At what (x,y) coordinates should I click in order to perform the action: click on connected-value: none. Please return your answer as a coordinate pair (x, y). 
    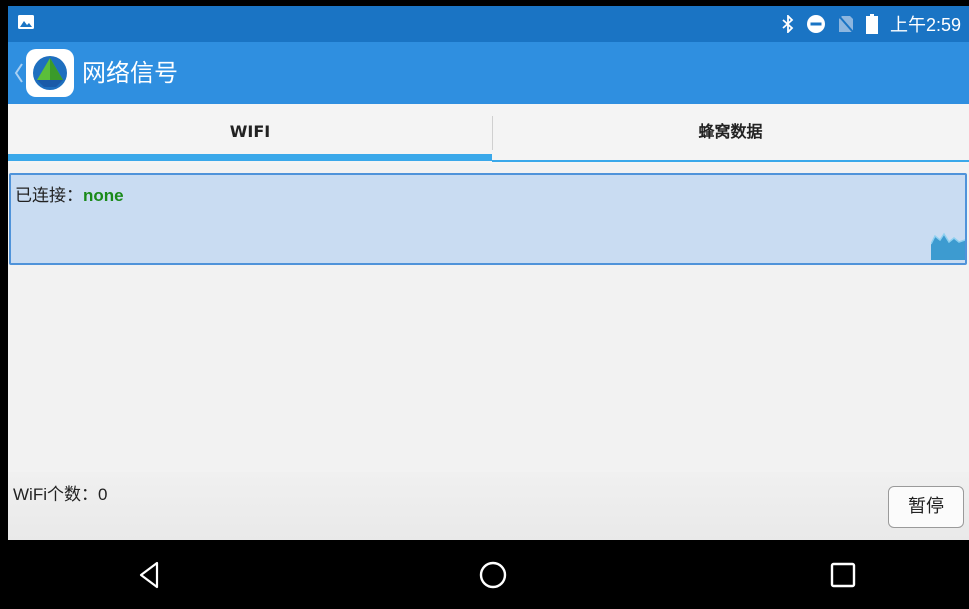
    Looking at the image, I should click on (103, 195).